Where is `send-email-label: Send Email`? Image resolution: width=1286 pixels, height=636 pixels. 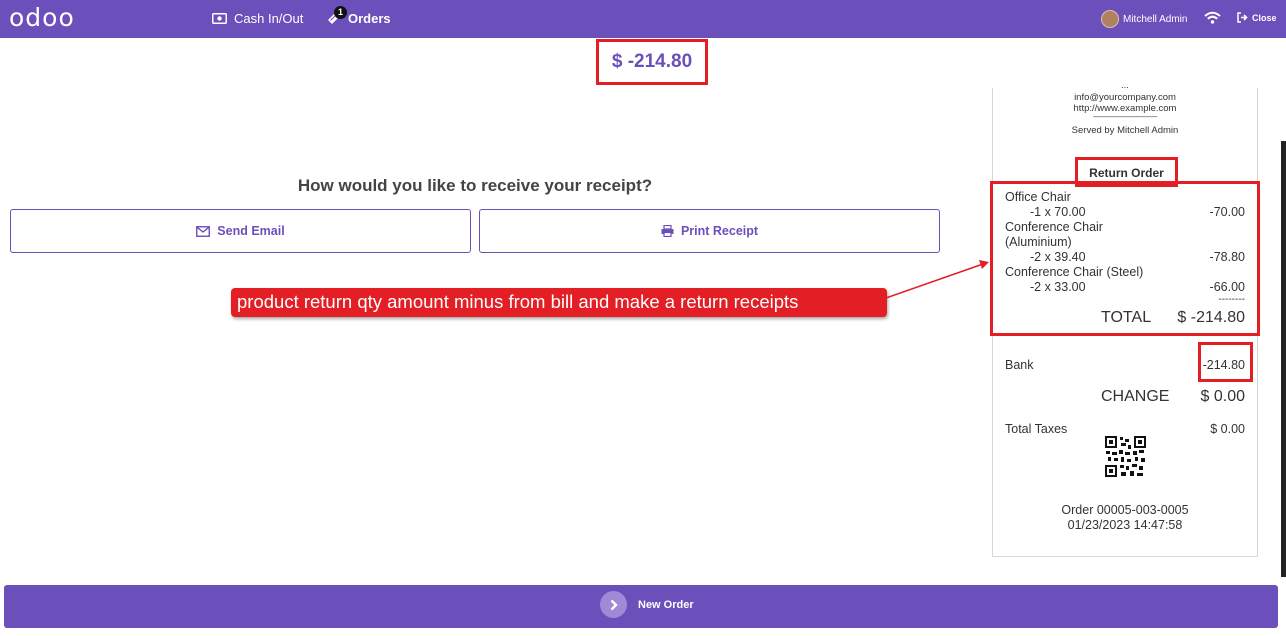
send-email-label: Send Email is located at coordinates (251, 231).